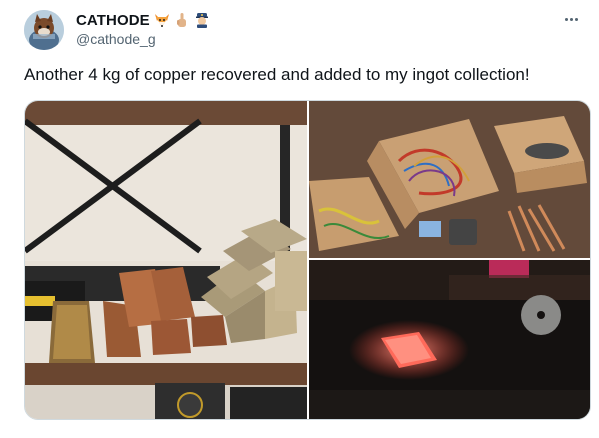  I want to click on fox-face-icon, so click(162, 20).